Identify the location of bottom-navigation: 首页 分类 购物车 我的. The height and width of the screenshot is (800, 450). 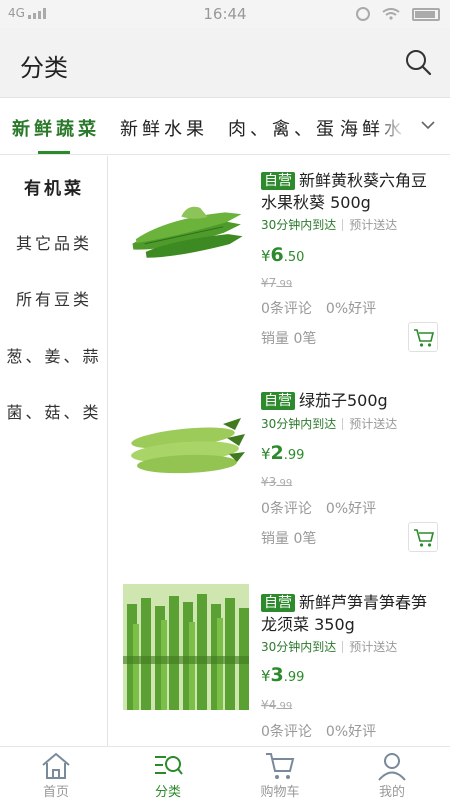
(225, 773).